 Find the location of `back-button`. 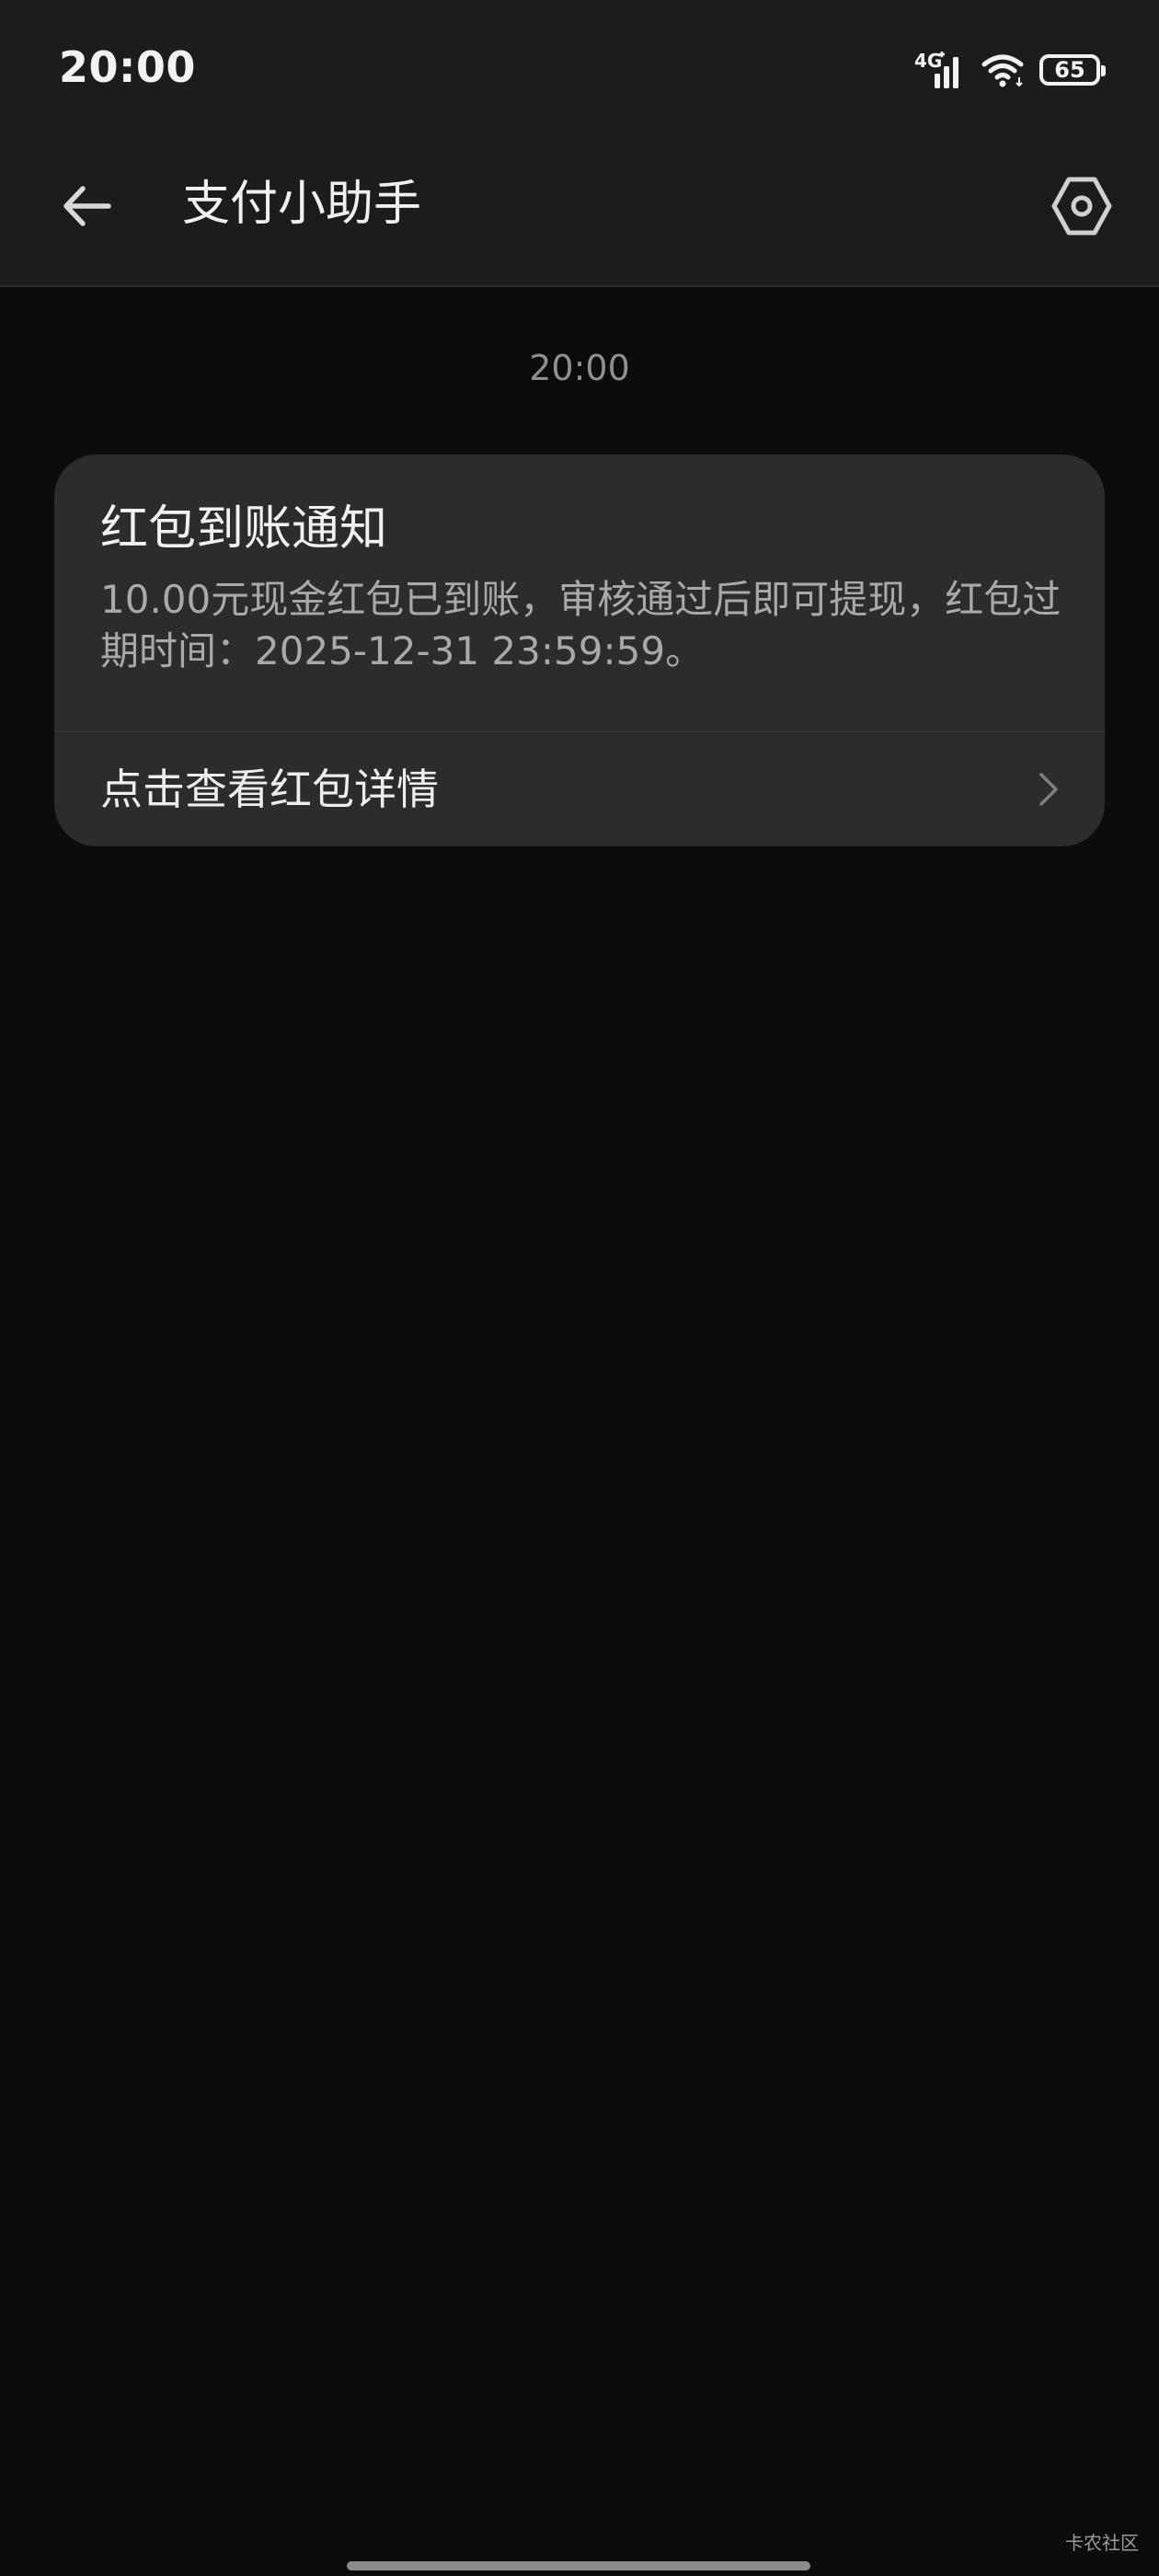

back-button is located at coordinates (86, 206).